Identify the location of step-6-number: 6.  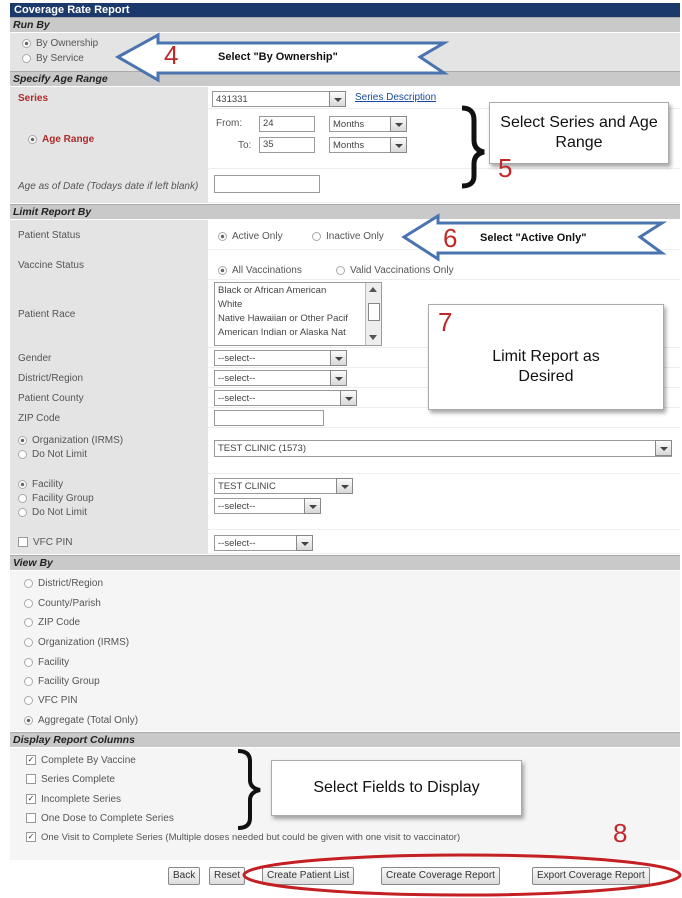
(450, 238).